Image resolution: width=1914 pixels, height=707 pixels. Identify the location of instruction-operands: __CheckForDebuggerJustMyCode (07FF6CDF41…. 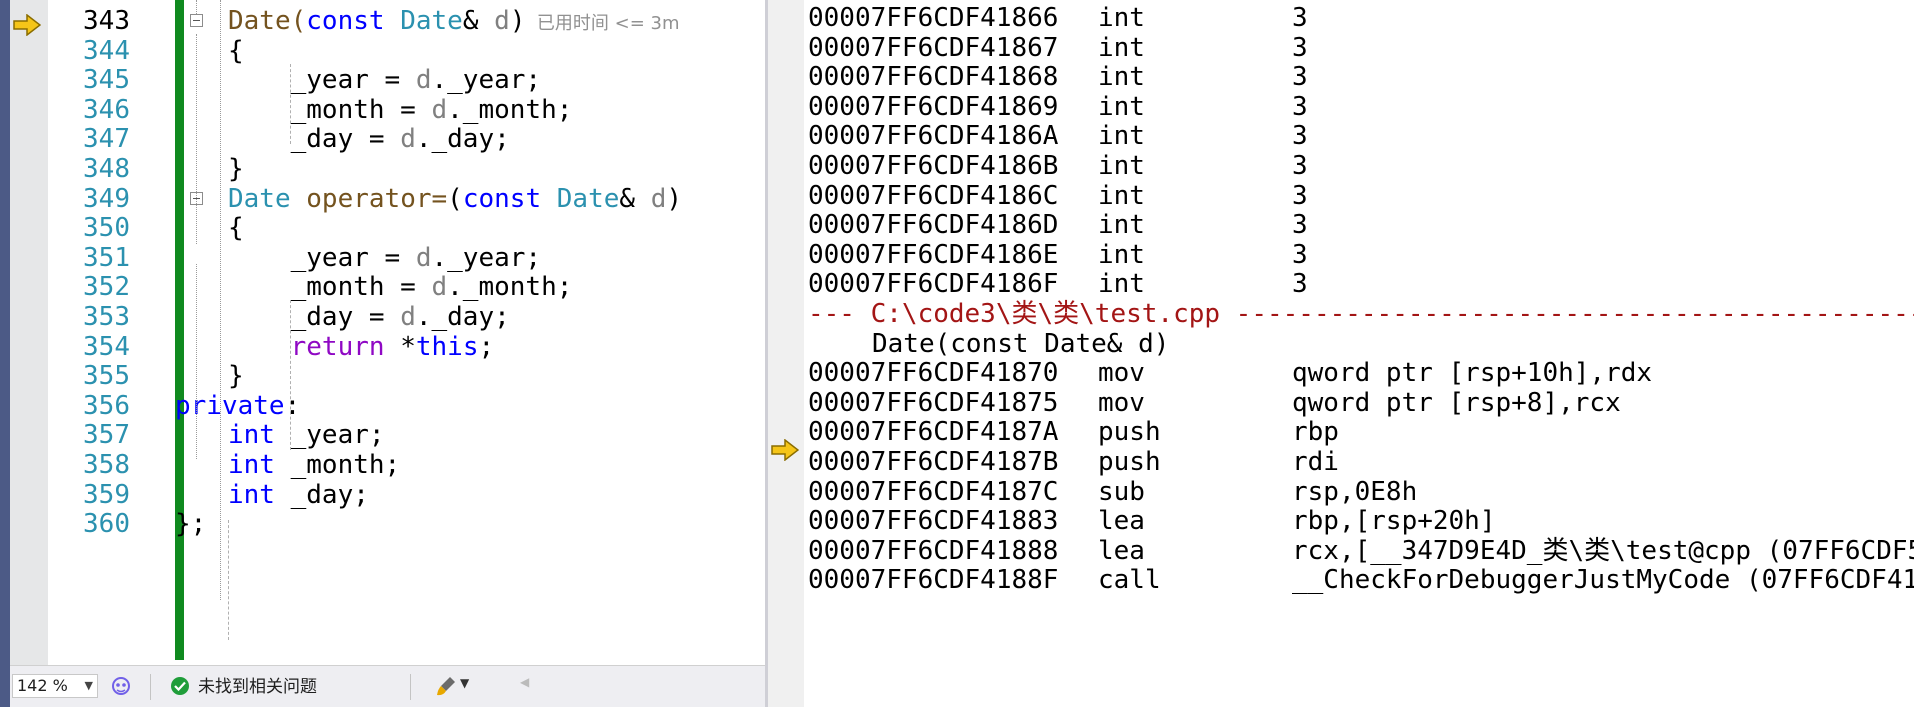
(1603, 580).